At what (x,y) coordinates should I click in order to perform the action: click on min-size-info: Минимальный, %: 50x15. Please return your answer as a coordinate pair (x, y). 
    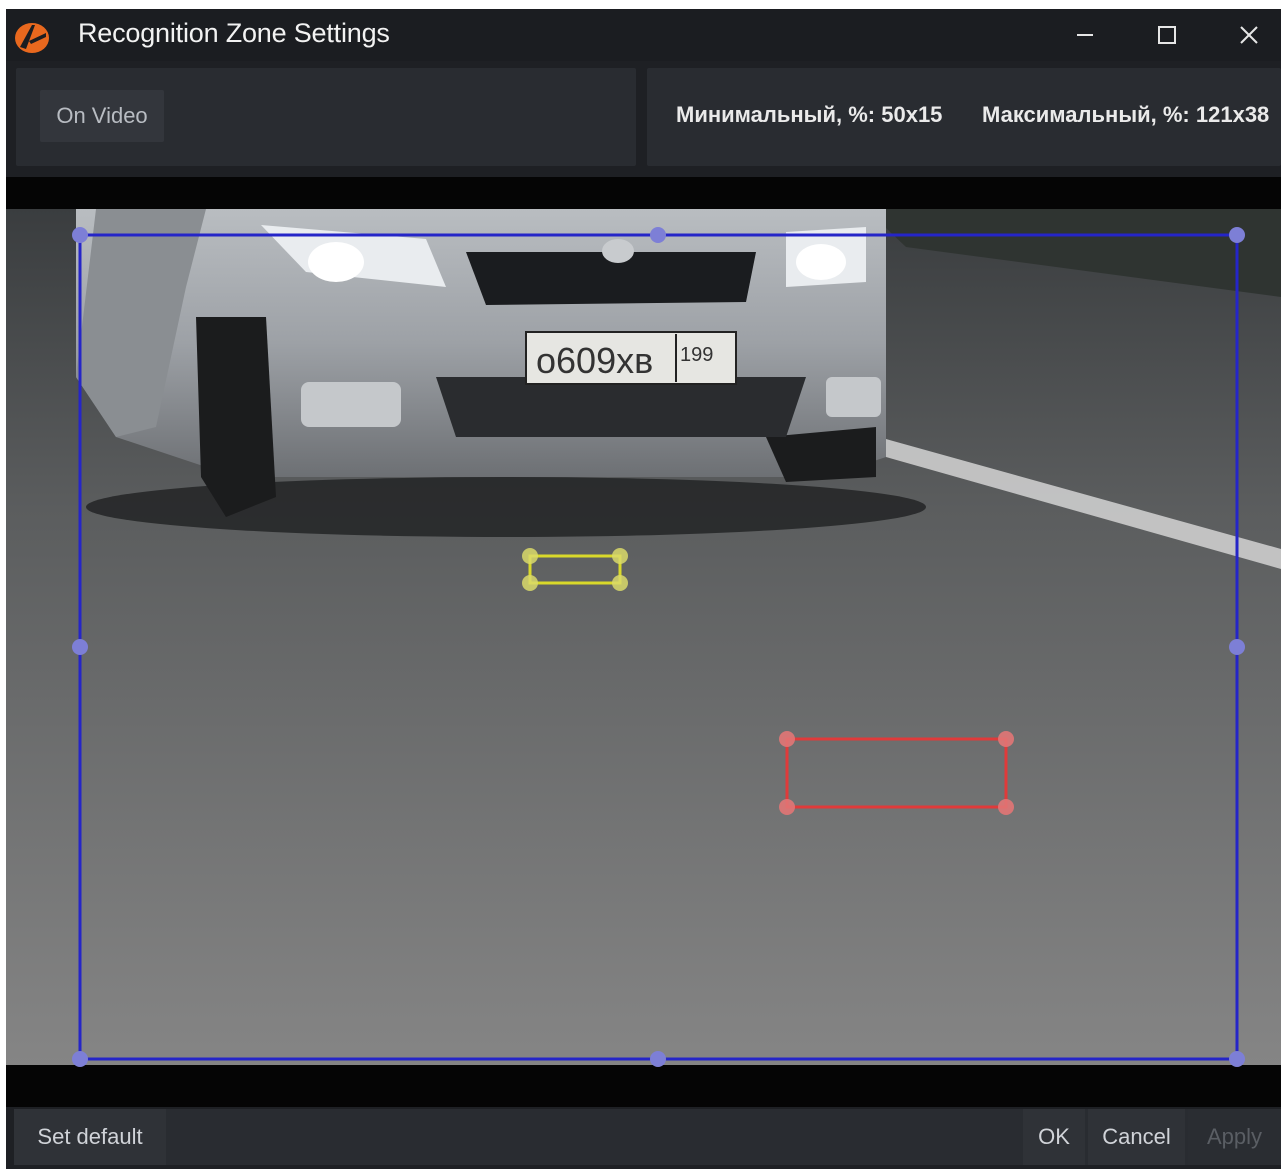
    Looking at the image, I should click on (809, 115).